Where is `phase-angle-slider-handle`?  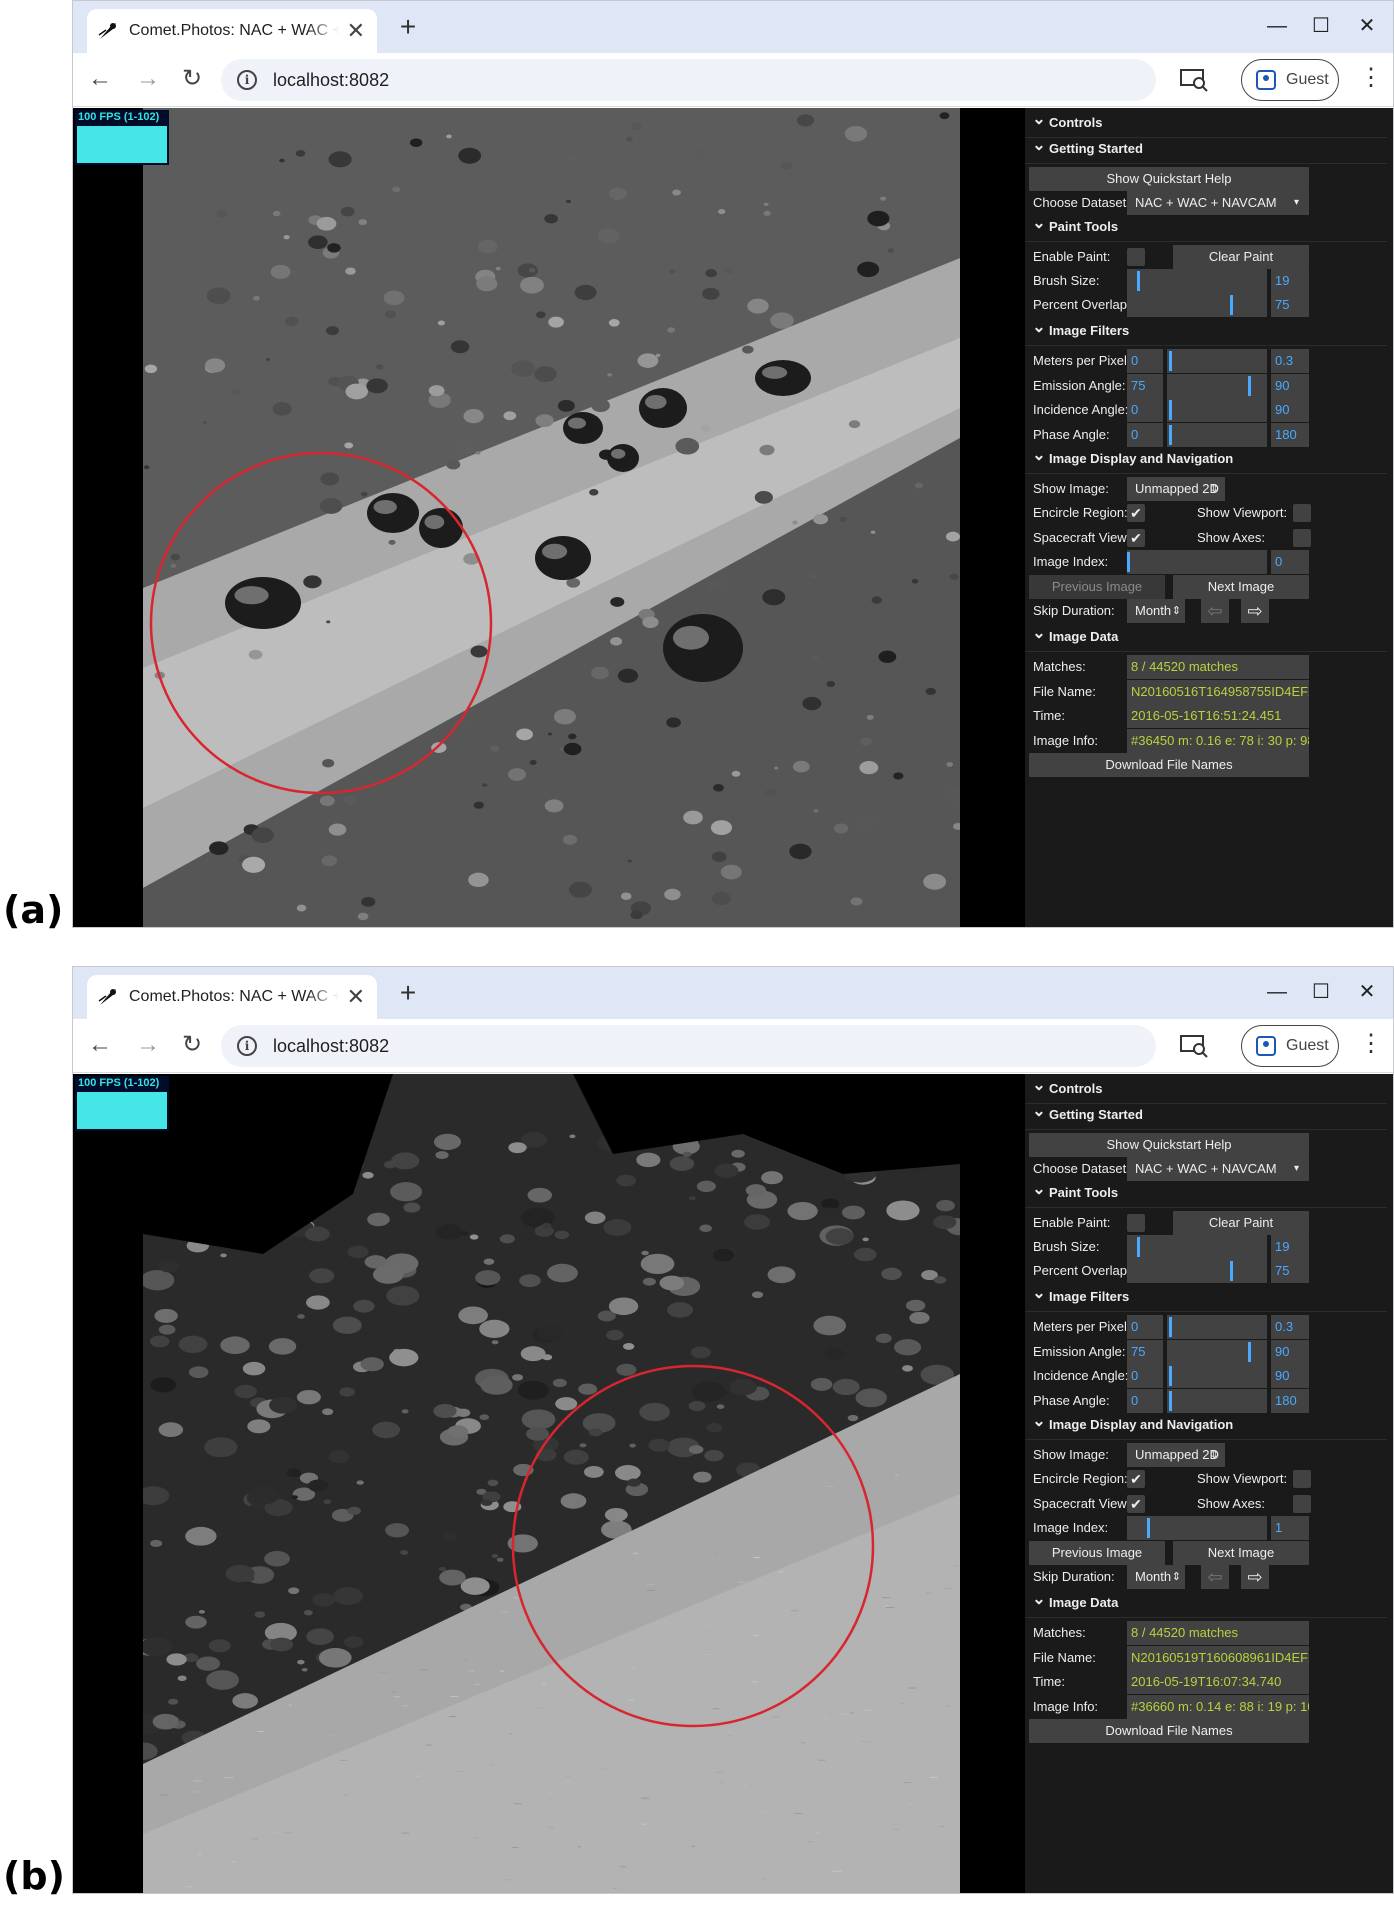
phase-angle-slider-handle is located at coordinates (1170, 434).